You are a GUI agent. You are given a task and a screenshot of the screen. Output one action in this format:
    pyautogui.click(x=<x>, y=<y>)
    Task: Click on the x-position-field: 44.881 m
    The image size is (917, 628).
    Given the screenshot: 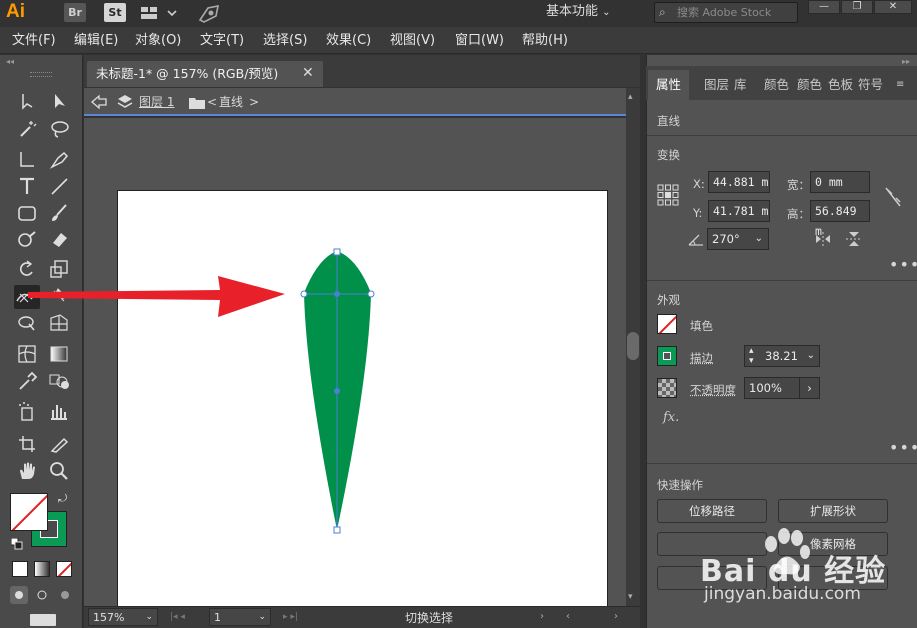 What is the action you would take?
    pyautogui.click(x=739, y=182)
    